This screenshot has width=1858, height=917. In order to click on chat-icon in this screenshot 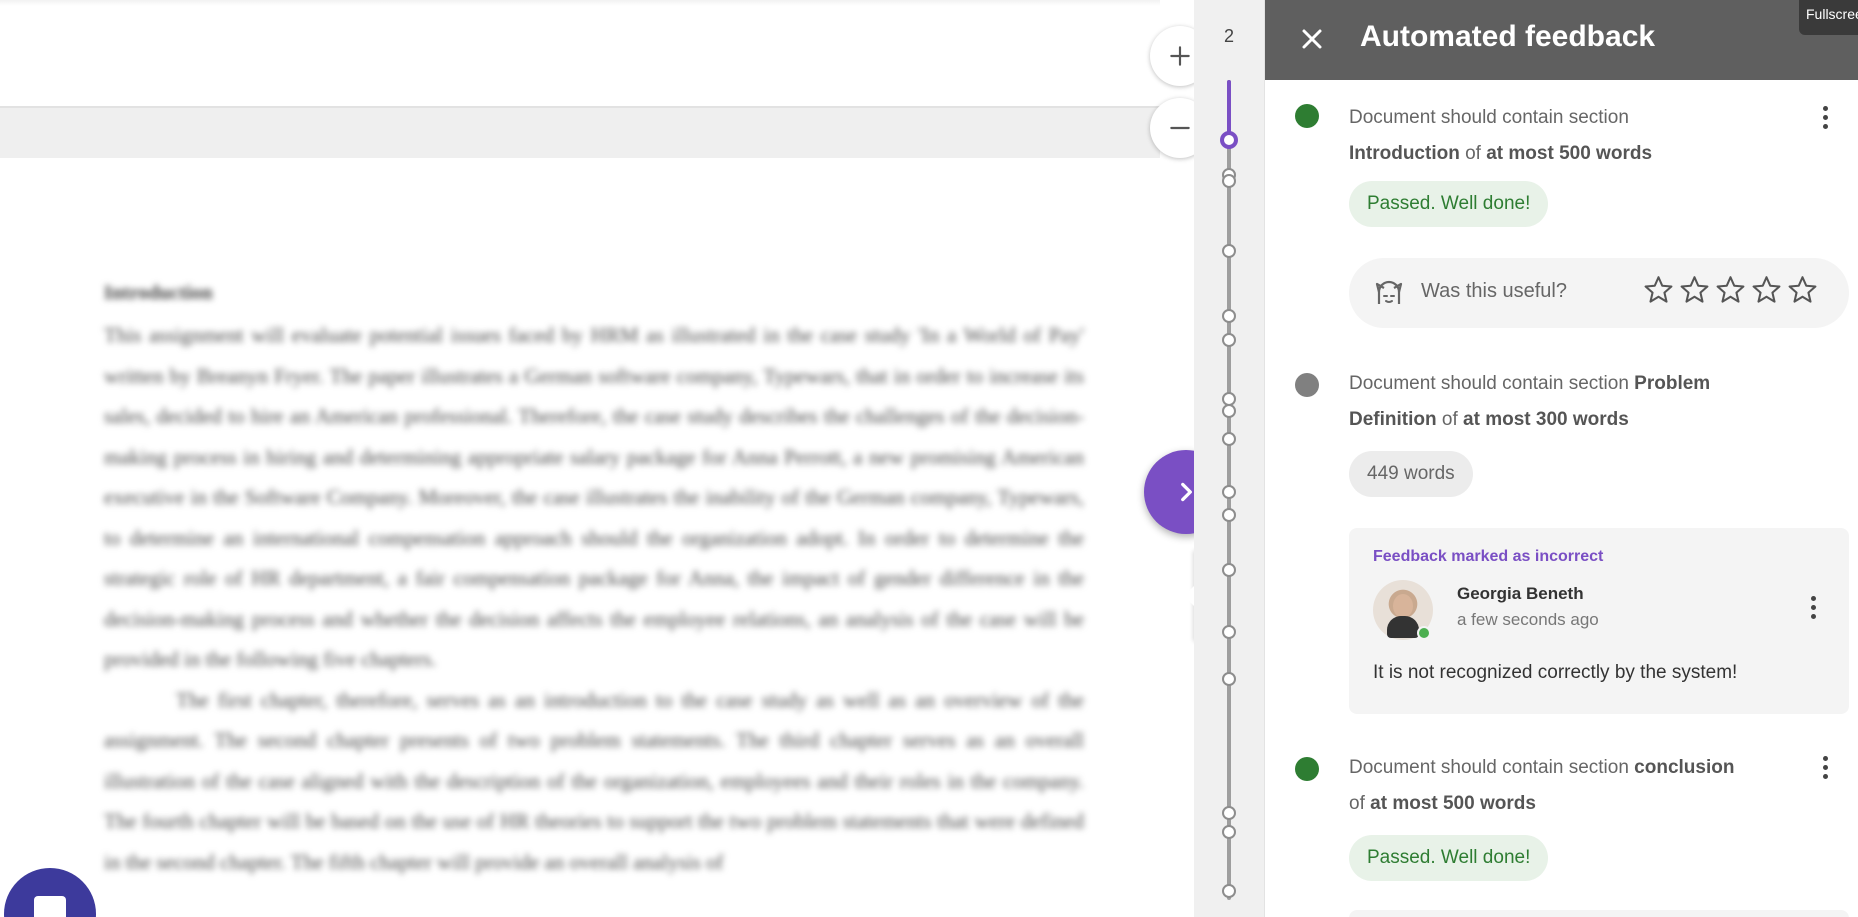, I will do `click(50, 906)`.